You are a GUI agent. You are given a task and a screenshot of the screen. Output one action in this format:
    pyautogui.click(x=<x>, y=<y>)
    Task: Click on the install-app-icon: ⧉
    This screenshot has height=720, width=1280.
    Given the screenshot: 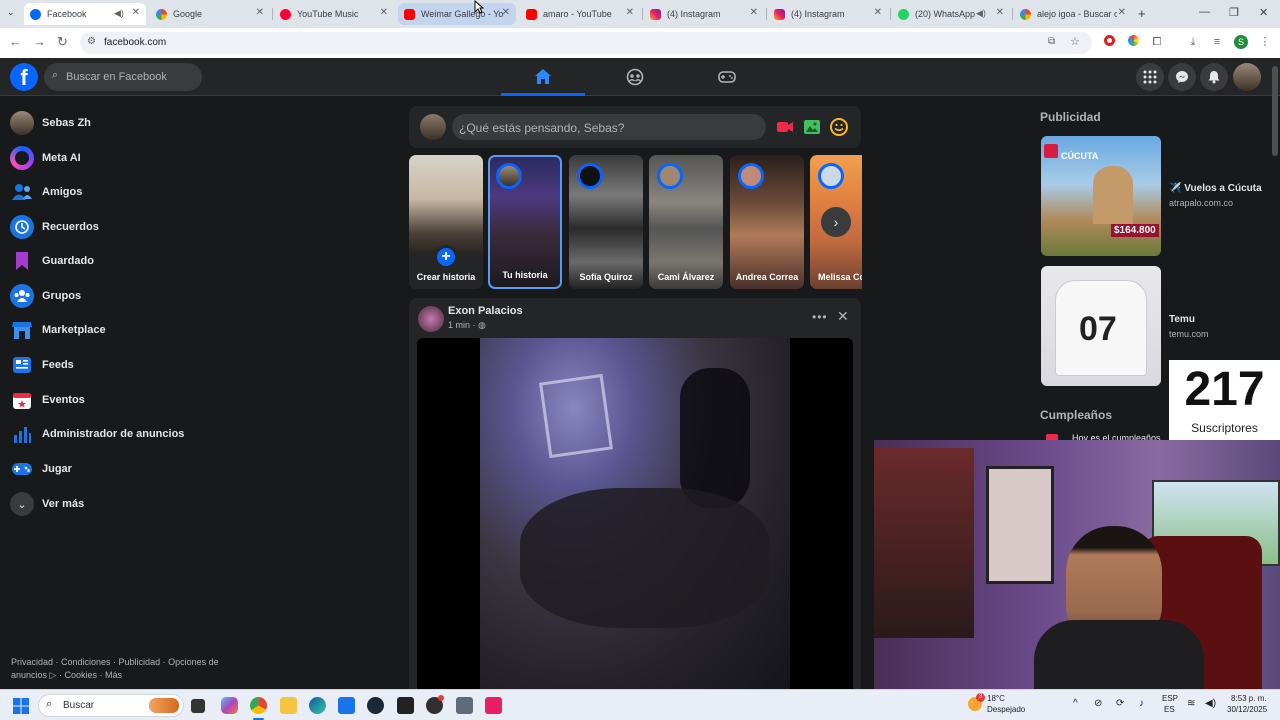 What is the action you would take?
    pyautogui.click(x=1051, y=41)
    